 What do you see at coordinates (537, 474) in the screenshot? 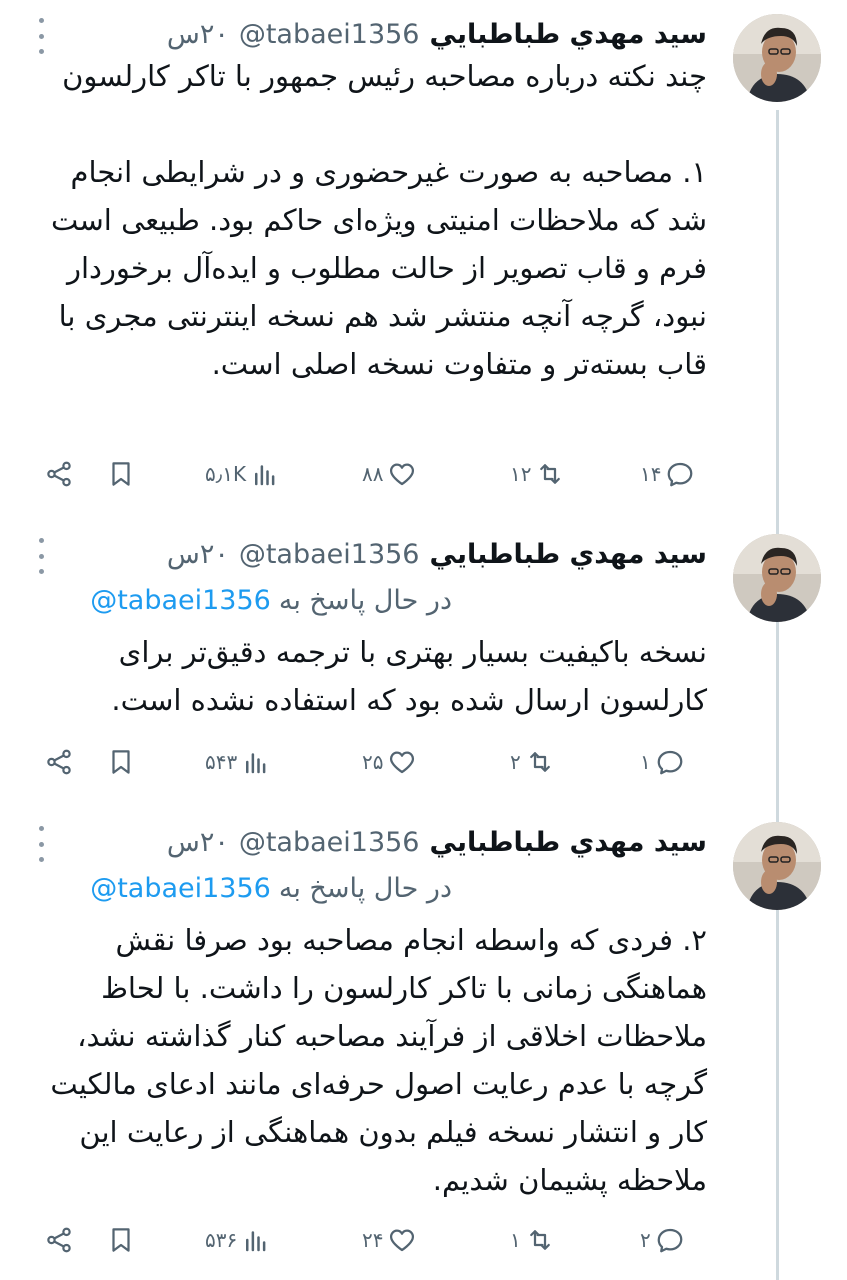
I see `retweet-button: ۱۲` at bounding box center [537, 474].